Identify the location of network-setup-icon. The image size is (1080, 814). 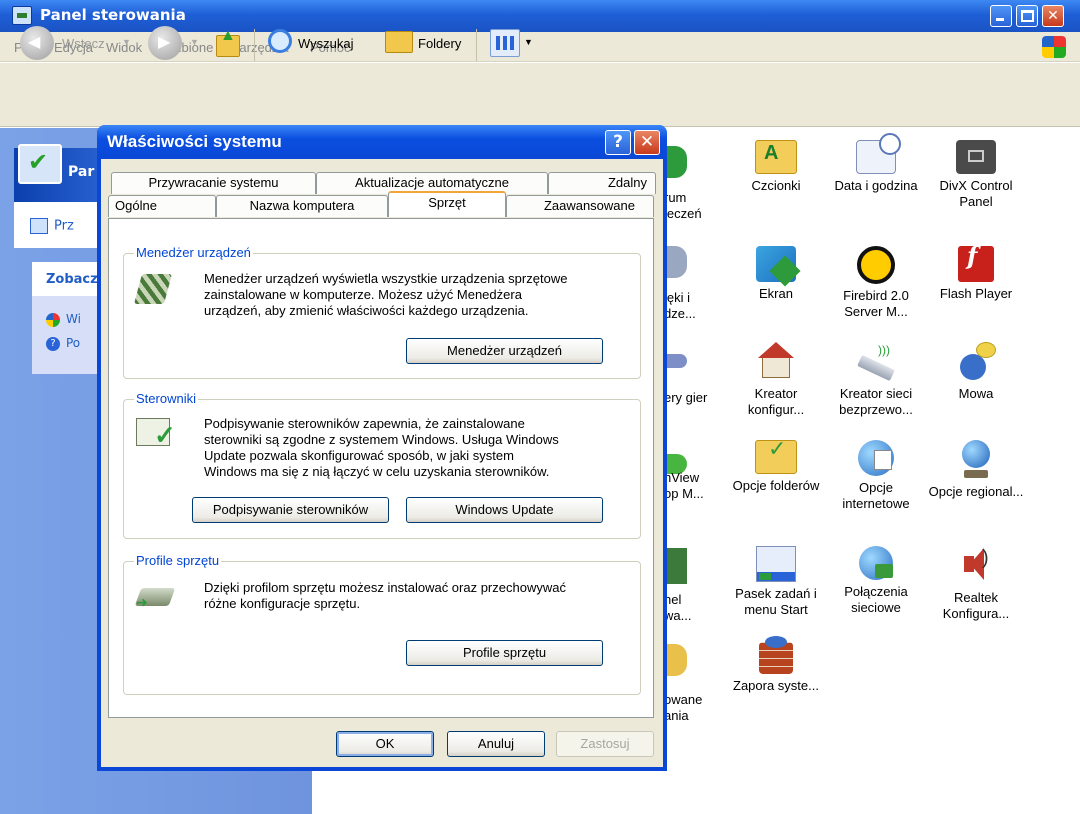
(776, 362).